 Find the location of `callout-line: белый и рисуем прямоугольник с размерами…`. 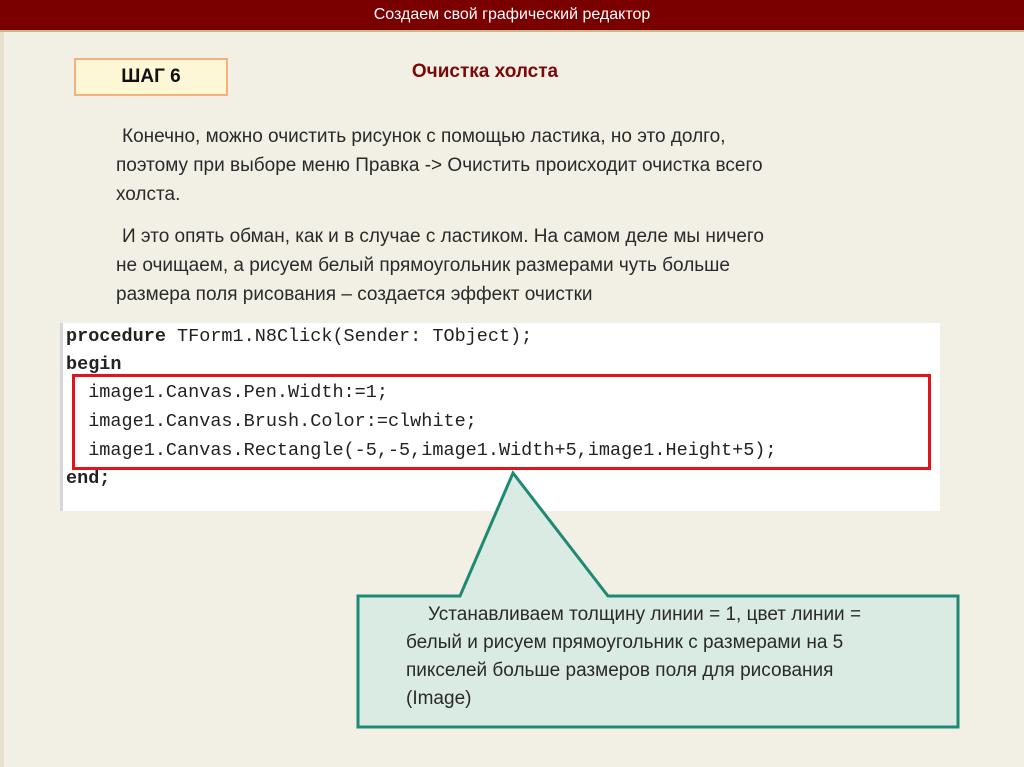

callout-line: белый и рисуем прямоугольник с размерами… is located at coordinates (625, 642).